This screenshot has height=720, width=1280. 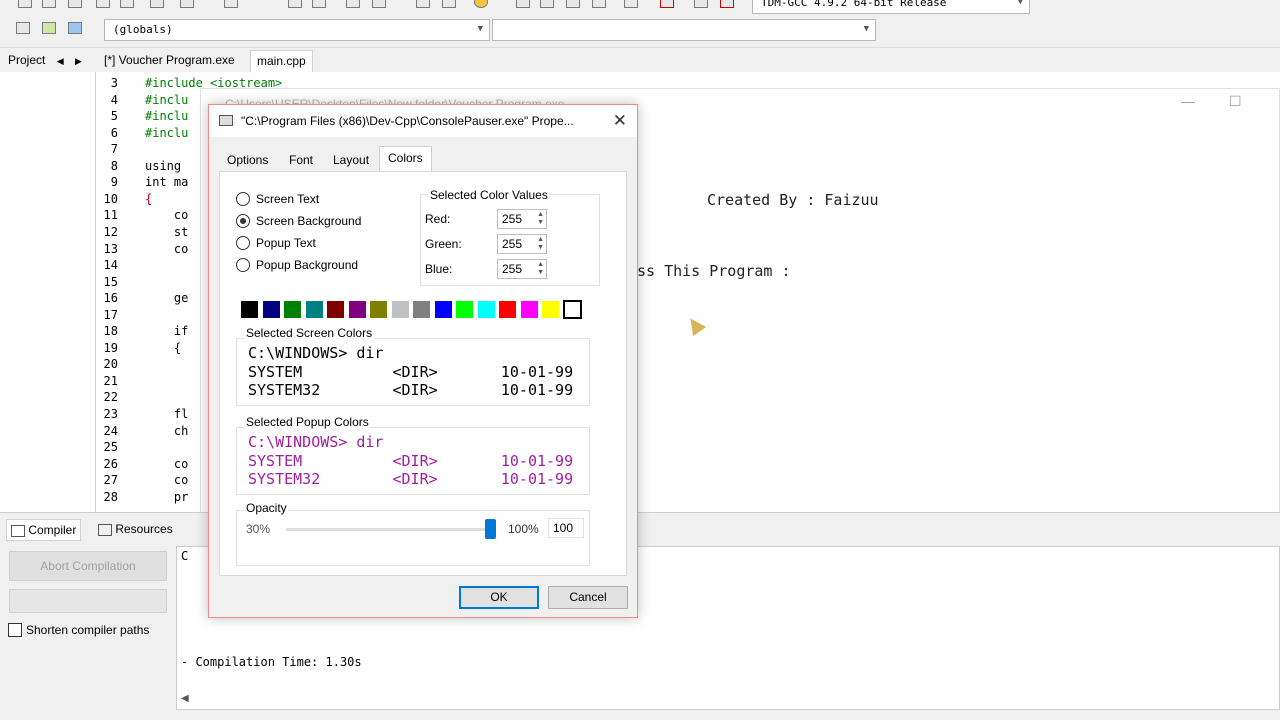 I want to click on red-spinner: 255 ▲ ▼, so click(x=522, y=219).